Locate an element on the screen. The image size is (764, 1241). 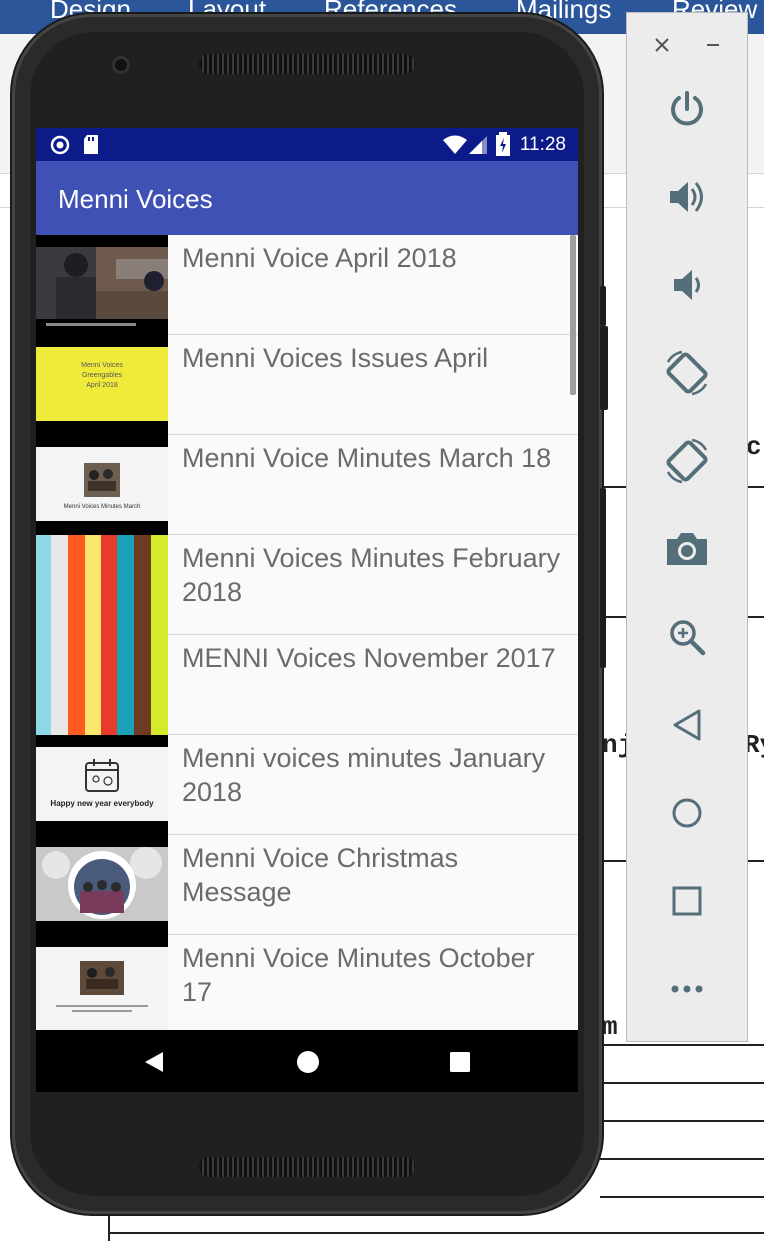
meeting-slide-thumbnail: Menni Voices Minutes March is located at coordinates (102, 484).